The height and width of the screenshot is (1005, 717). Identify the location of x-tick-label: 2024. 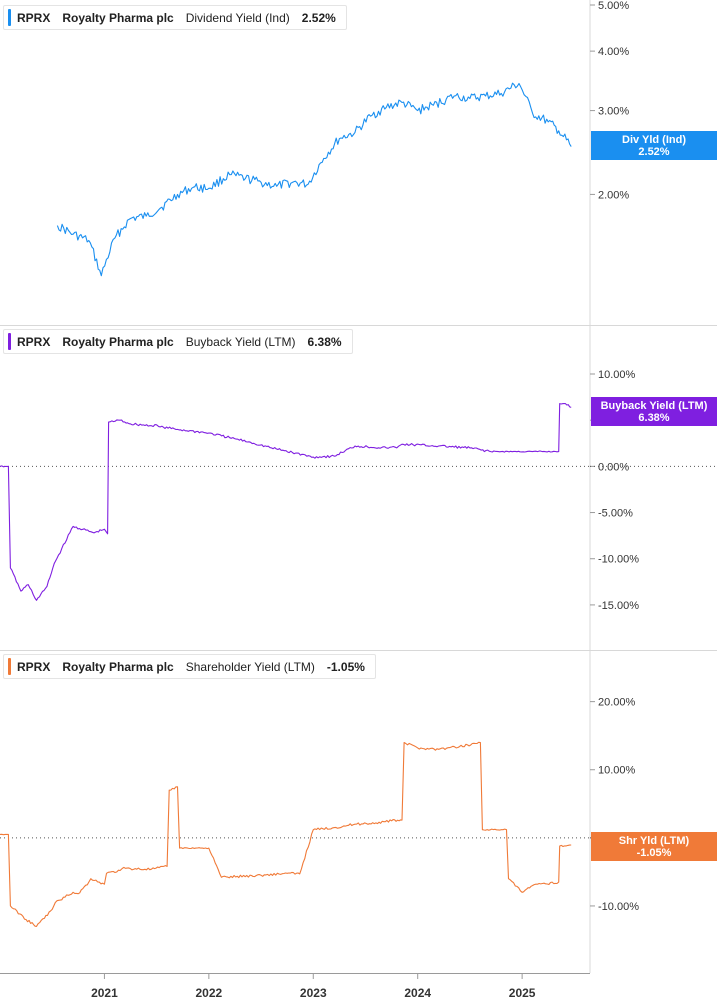
(417, 993).